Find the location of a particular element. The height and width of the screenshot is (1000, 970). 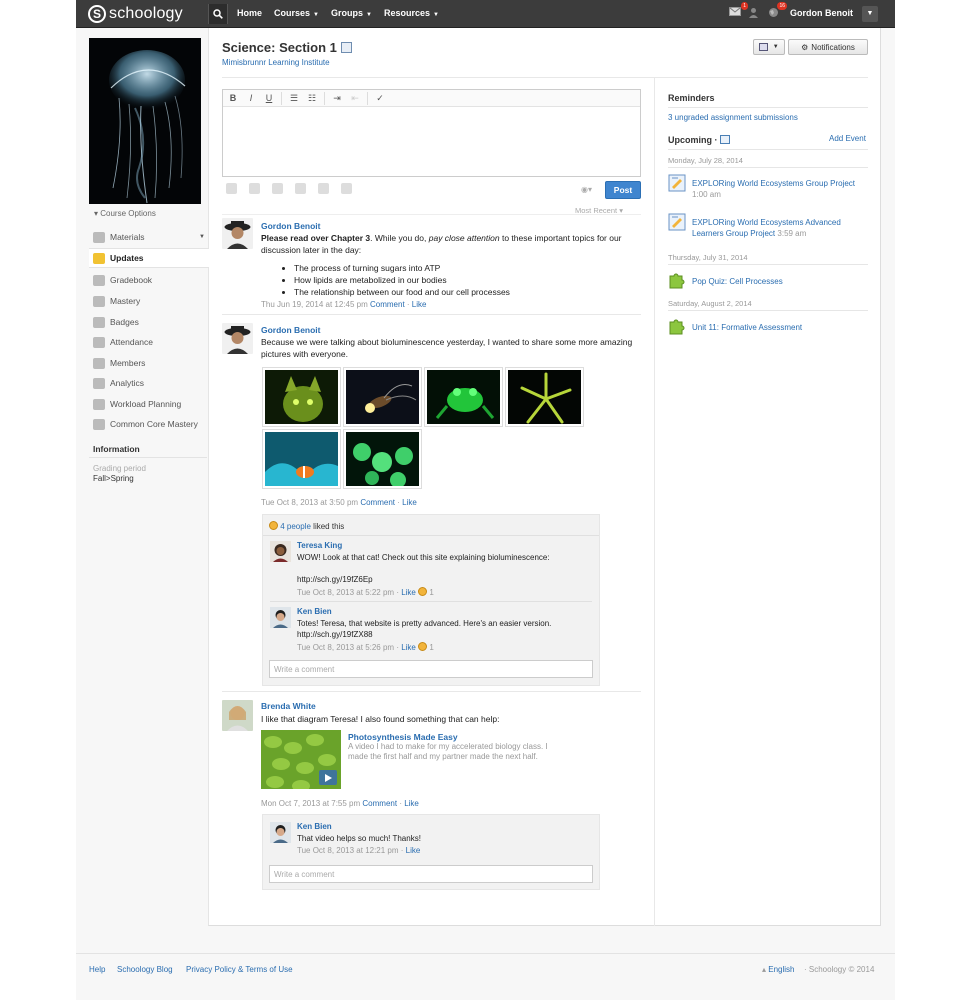

sidebar-item-materials: Materials ▼ is located at coordinates (149, 237).